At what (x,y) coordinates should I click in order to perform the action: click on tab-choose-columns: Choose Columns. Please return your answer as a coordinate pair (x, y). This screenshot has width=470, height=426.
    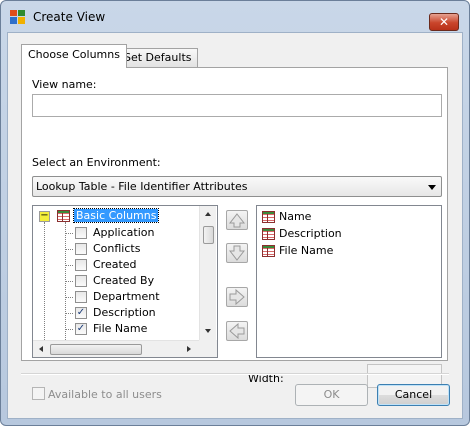
    Looking at the image, I should click on (74, 56).